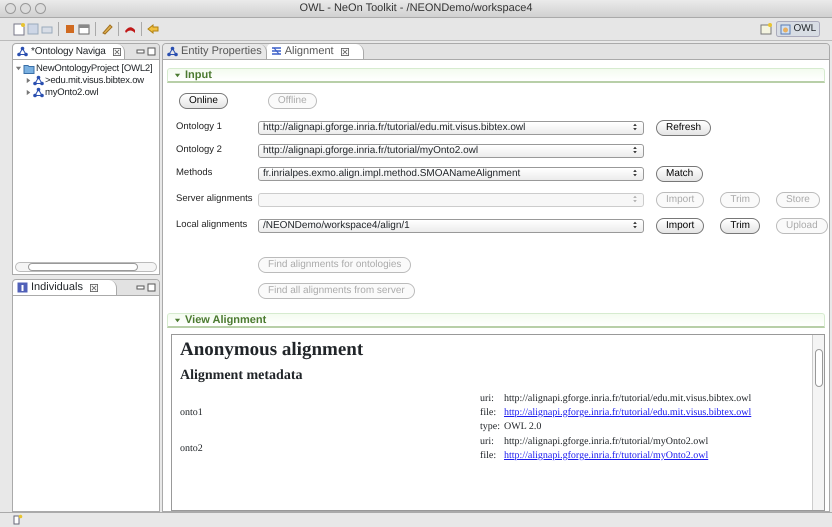 Image resolution: width=832 pixels, height=527 pixels. I want to click on combo-box: http://alignapi.gforge.inria.fr/tutorial/myOnto2.owl, so click(451, 151).